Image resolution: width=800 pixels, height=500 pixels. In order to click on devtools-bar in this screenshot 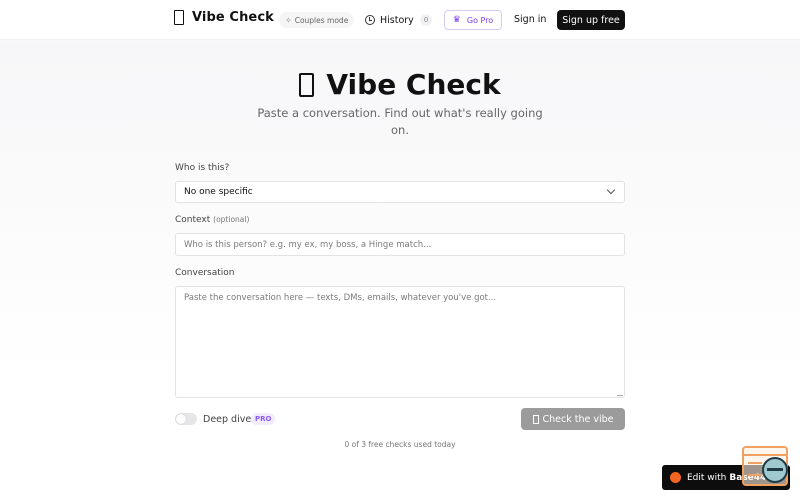, I will do `click(765, 455)`.